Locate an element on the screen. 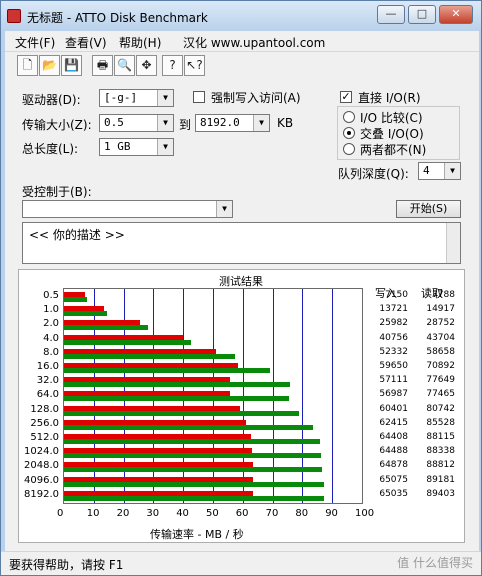  total-length-select: 1 GB ▼ is located at coordinates (136, 147).